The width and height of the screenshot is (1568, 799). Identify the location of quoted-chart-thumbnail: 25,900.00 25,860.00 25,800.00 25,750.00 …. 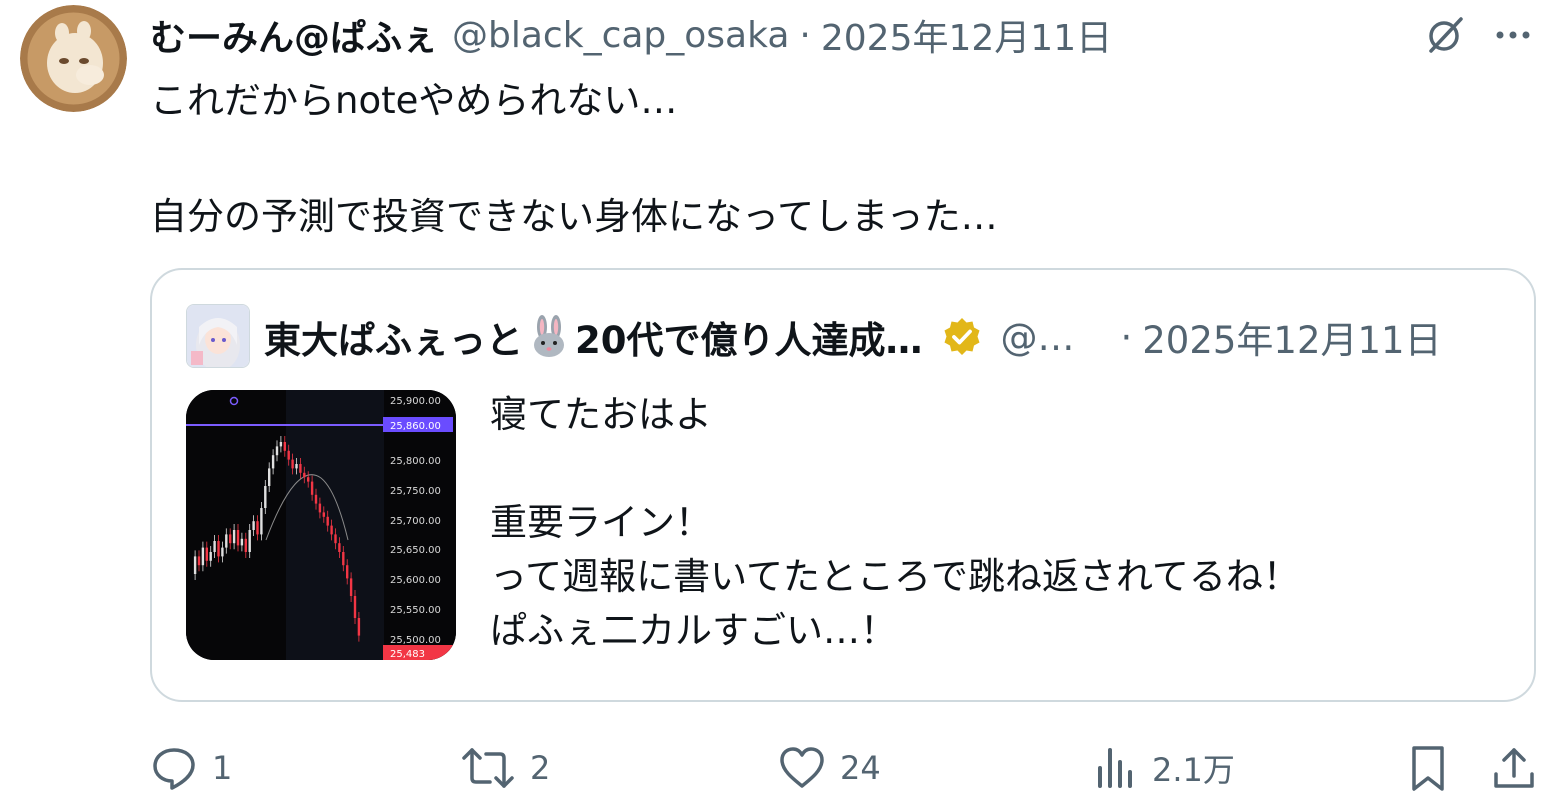
(321, 525).